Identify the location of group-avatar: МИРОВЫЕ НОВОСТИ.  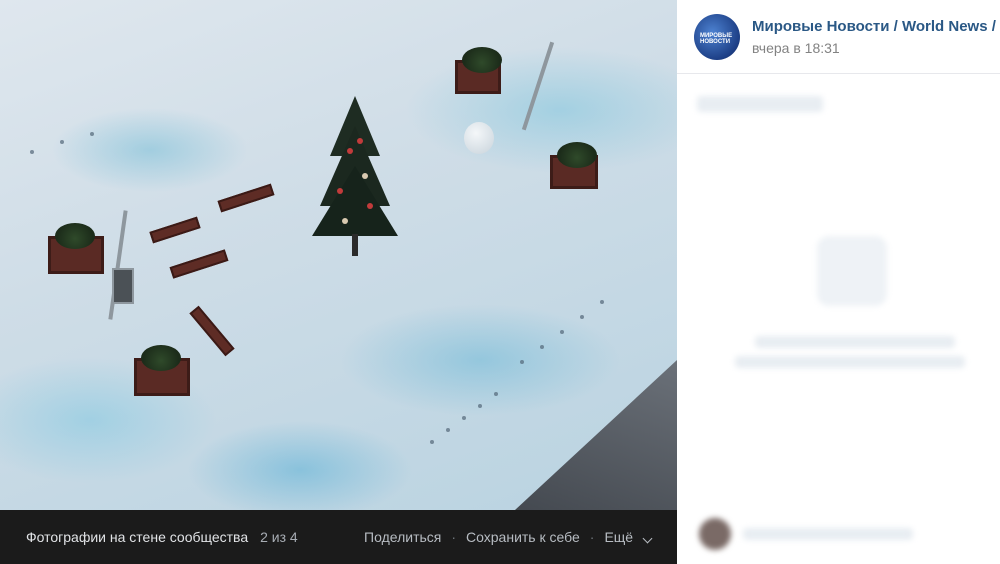
(717, 36).